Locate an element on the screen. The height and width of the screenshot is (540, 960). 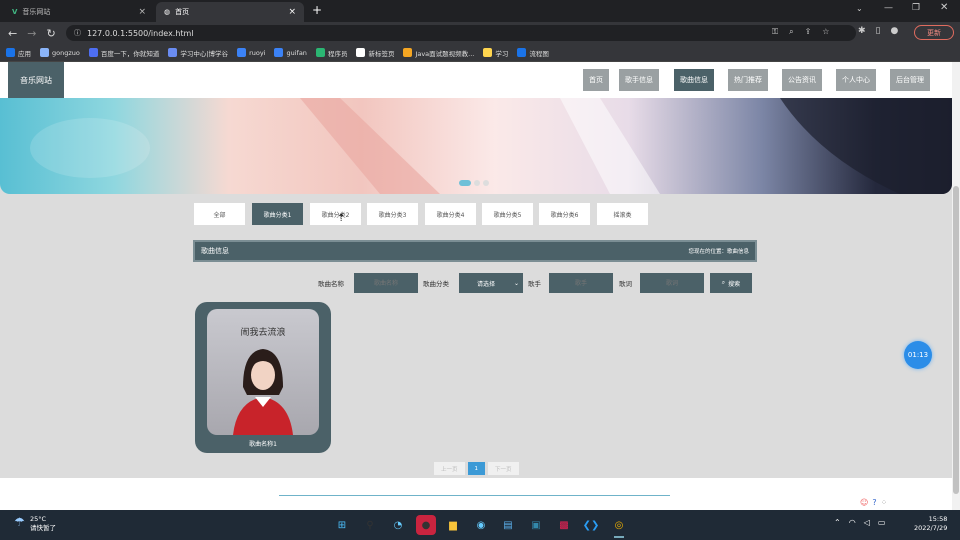
minimize-button: — is located at coordinates (888, 8).